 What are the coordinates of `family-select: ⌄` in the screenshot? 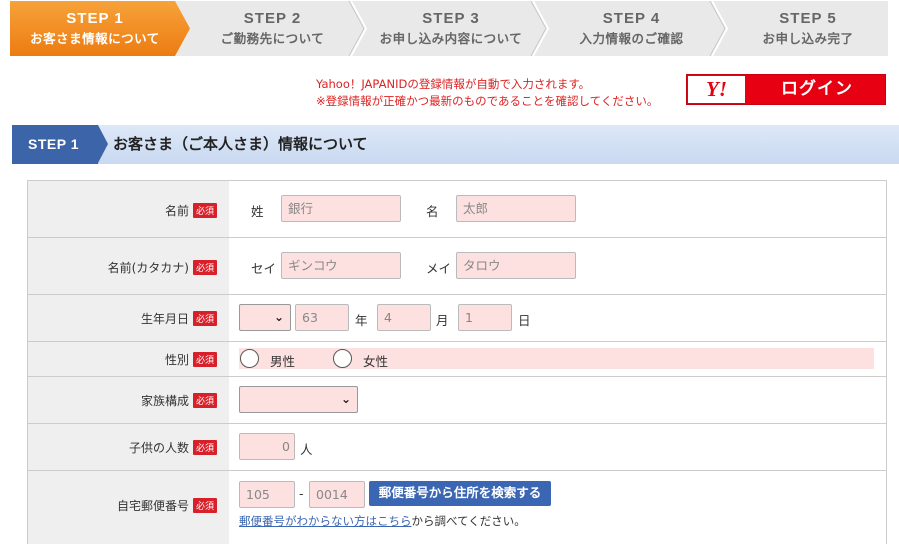 It's located at (298, 399).